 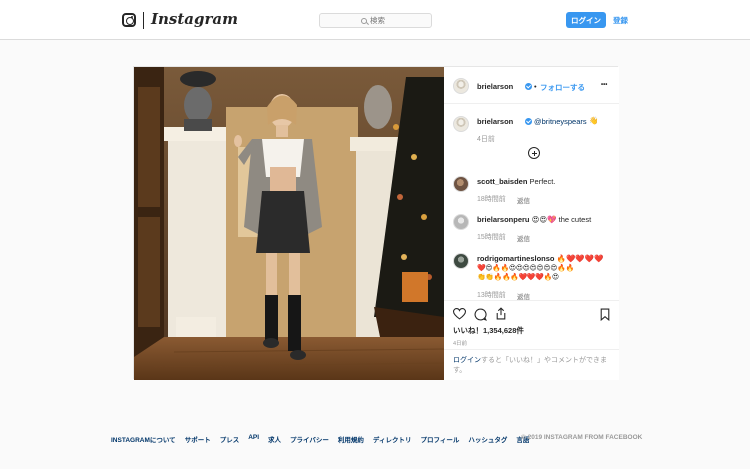 What do you see at coordinates (604, 85) in the screenshot?
I see `more-options-icon: •••` at bounding box center [604, 85].